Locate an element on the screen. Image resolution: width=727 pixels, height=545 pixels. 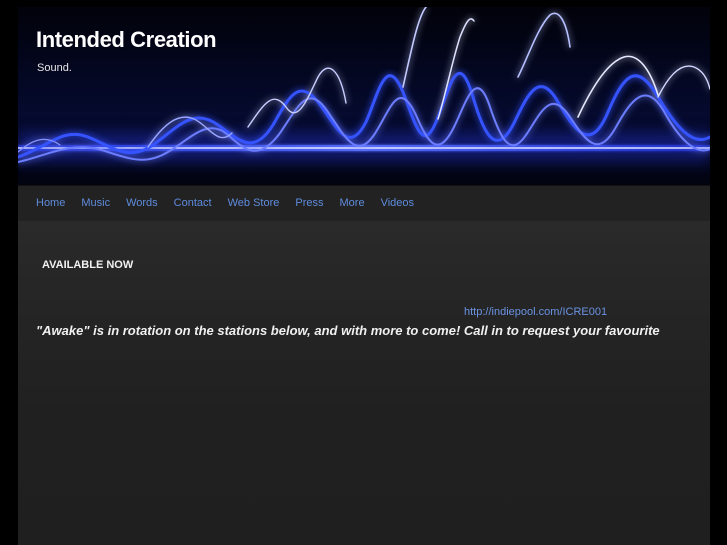
site-description: Sound. is located at coordinates (54, 68).